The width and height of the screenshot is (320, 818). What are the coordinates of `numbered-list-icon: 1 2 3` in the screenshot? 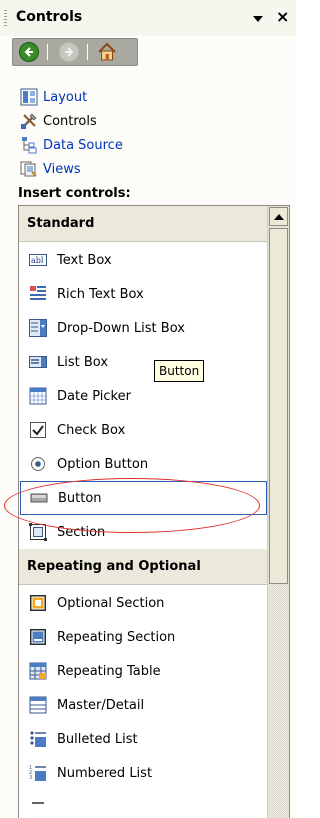 It's located at (37, 773).